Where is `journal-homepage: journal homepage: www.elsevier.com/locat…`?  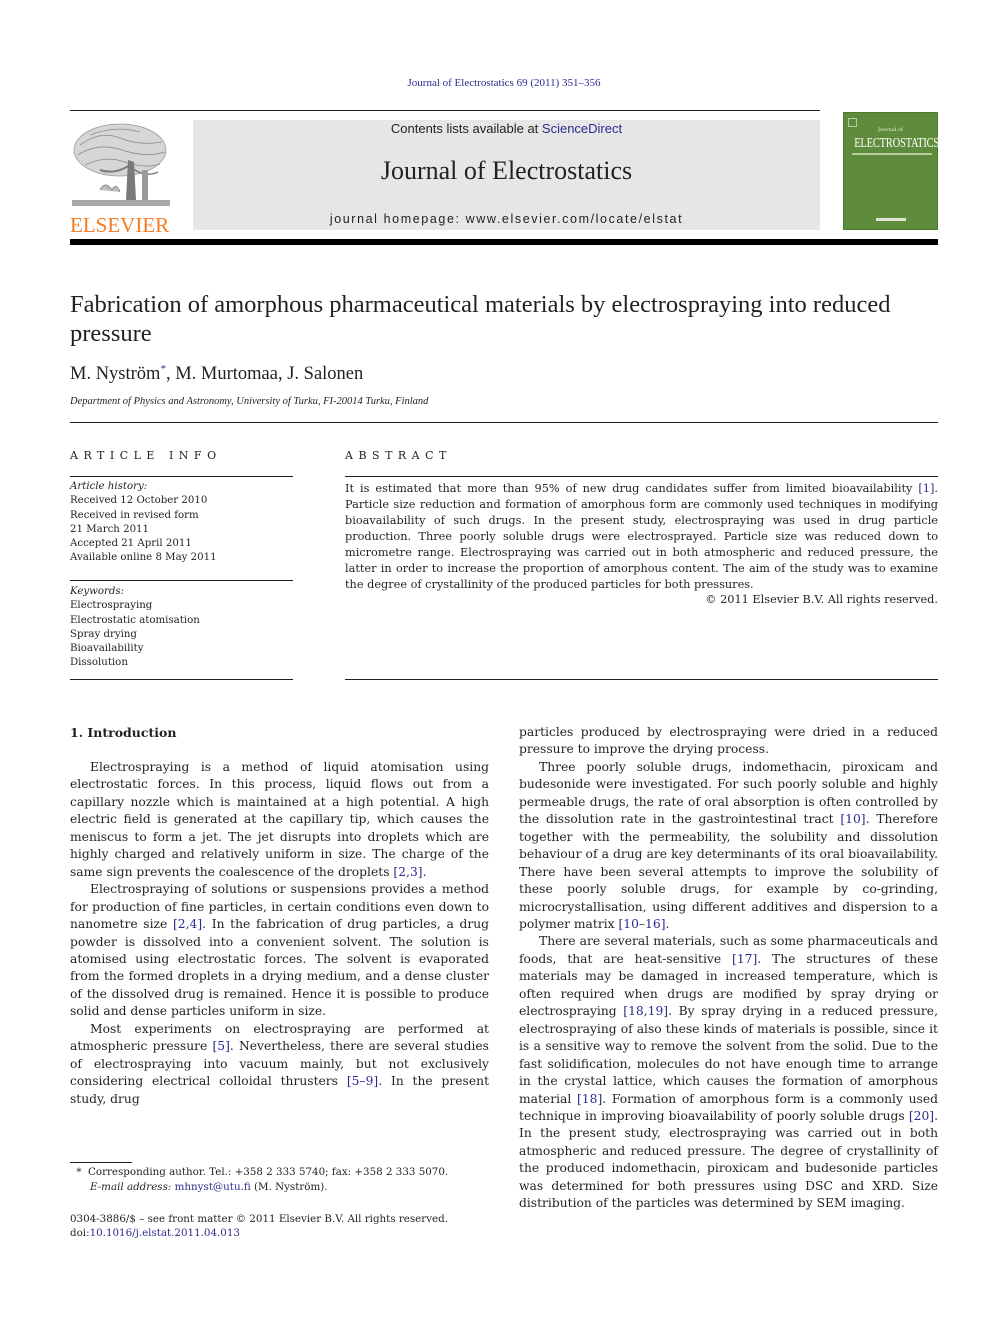 journal-homepage: journal homepage: www.elsevier.com/locat… is located at coordinates (506, 219).